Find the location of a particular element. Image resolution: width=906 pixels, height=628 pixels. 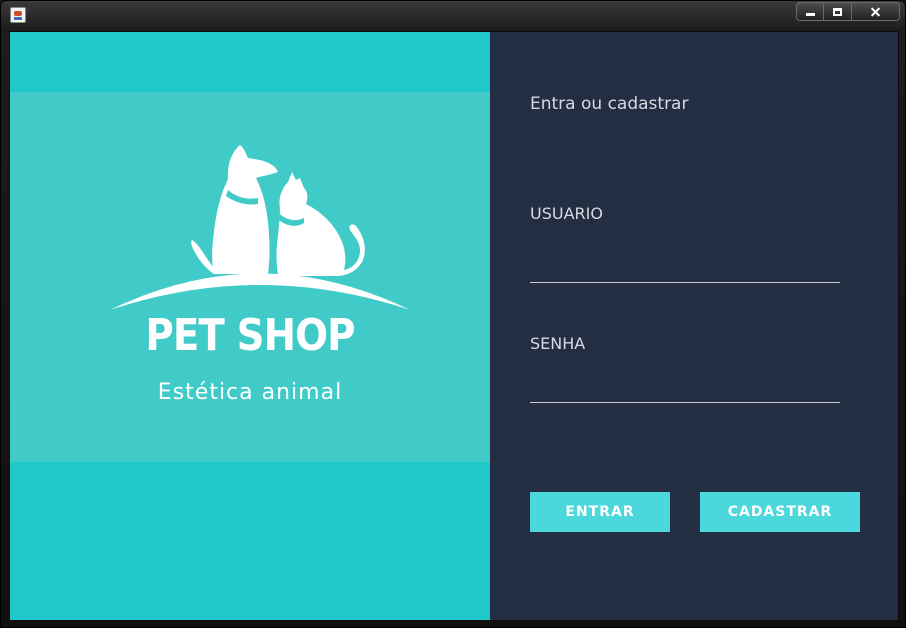

login-button: ENTRAR is located at coordinates (600, 512).